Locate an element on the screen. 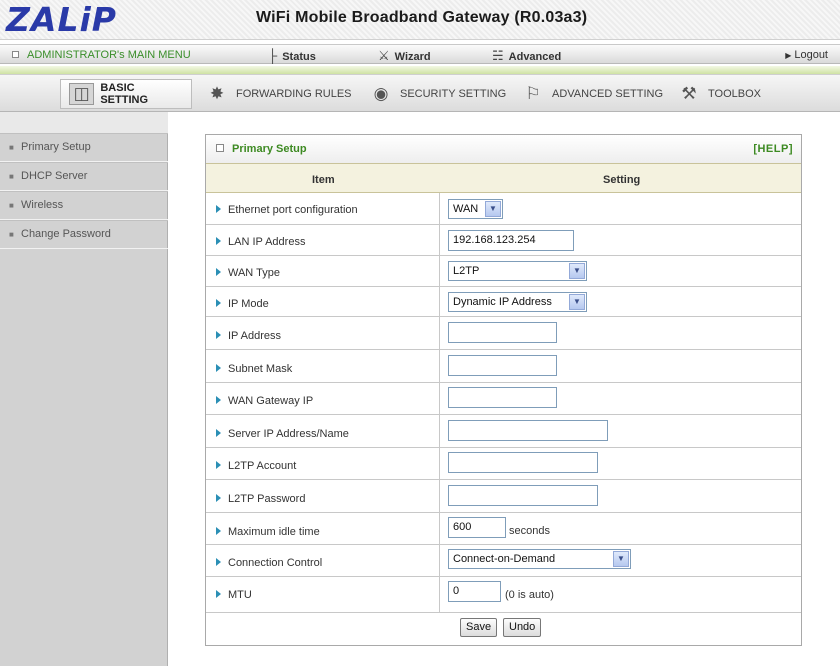 This screenshot has height=666, width=840. sidebar-item-primary-setup: ■ Primary Setup is located at coordinates (84, 147).